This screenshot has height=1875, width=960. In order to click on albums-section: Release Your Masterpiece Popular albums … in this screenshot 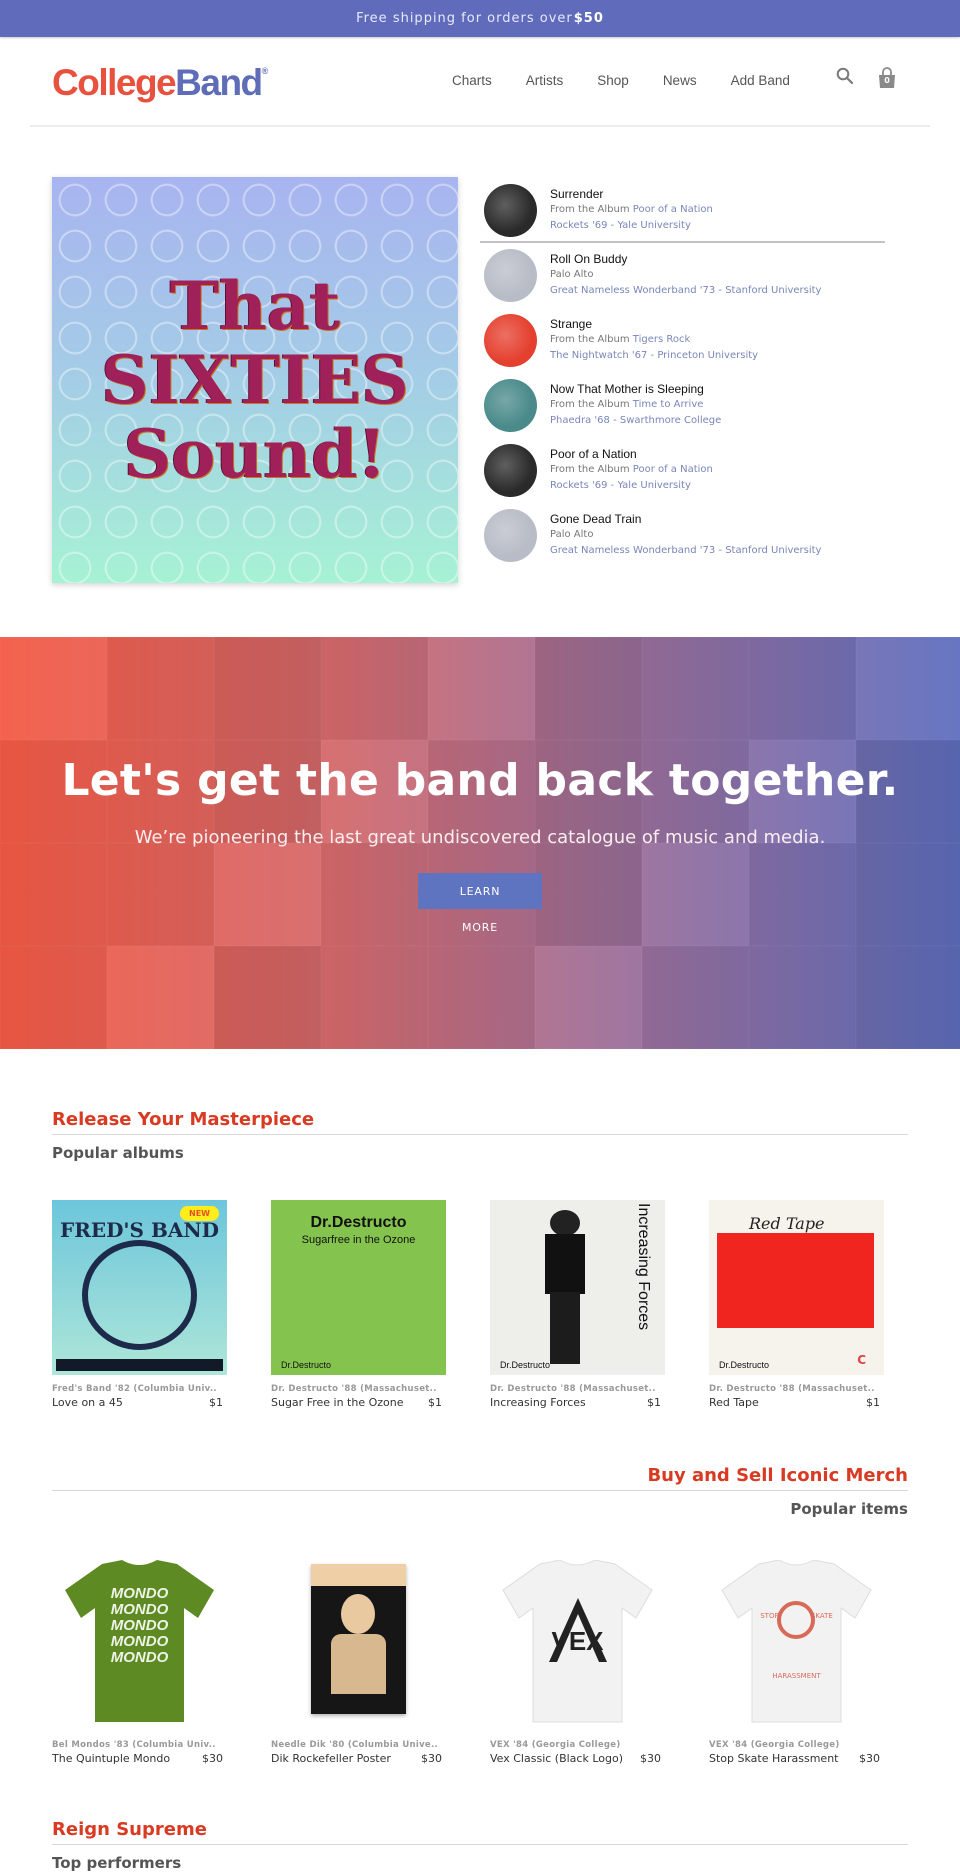, I will do `click(480, 1259)`.